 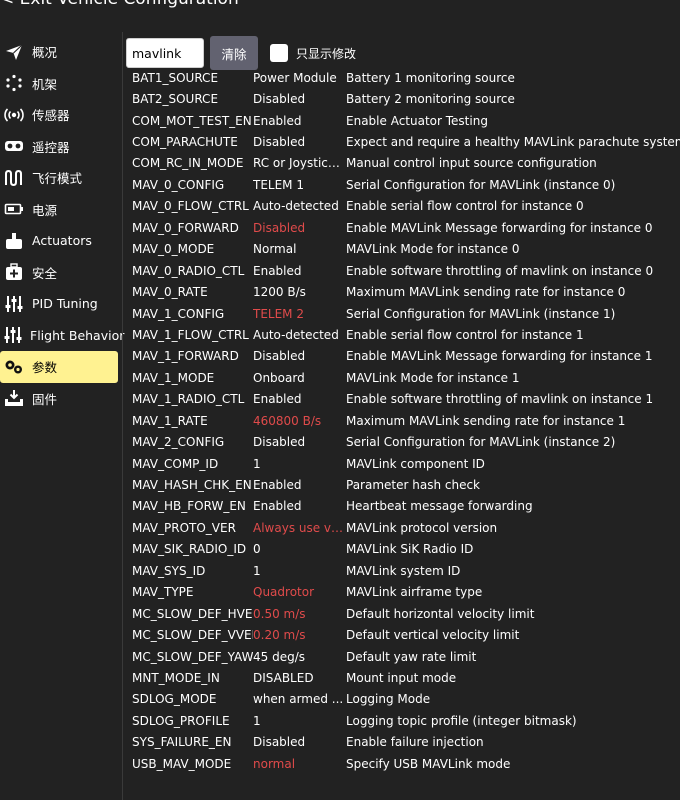 What do you see at coordinates (439, 506) in the screenshot?
I see `param-description: Heartbeat message forwarding` at bounding box center [439, 506].